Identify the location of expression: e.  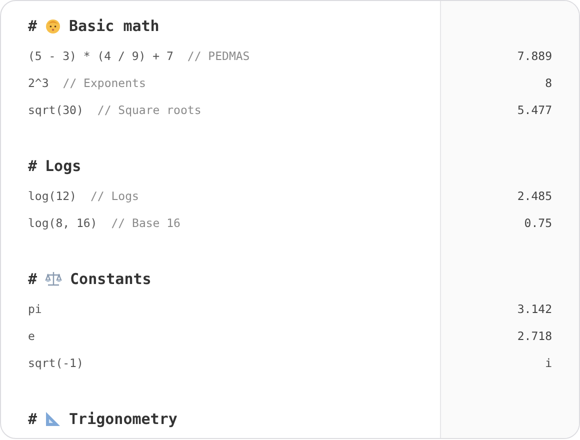
(31, 335).